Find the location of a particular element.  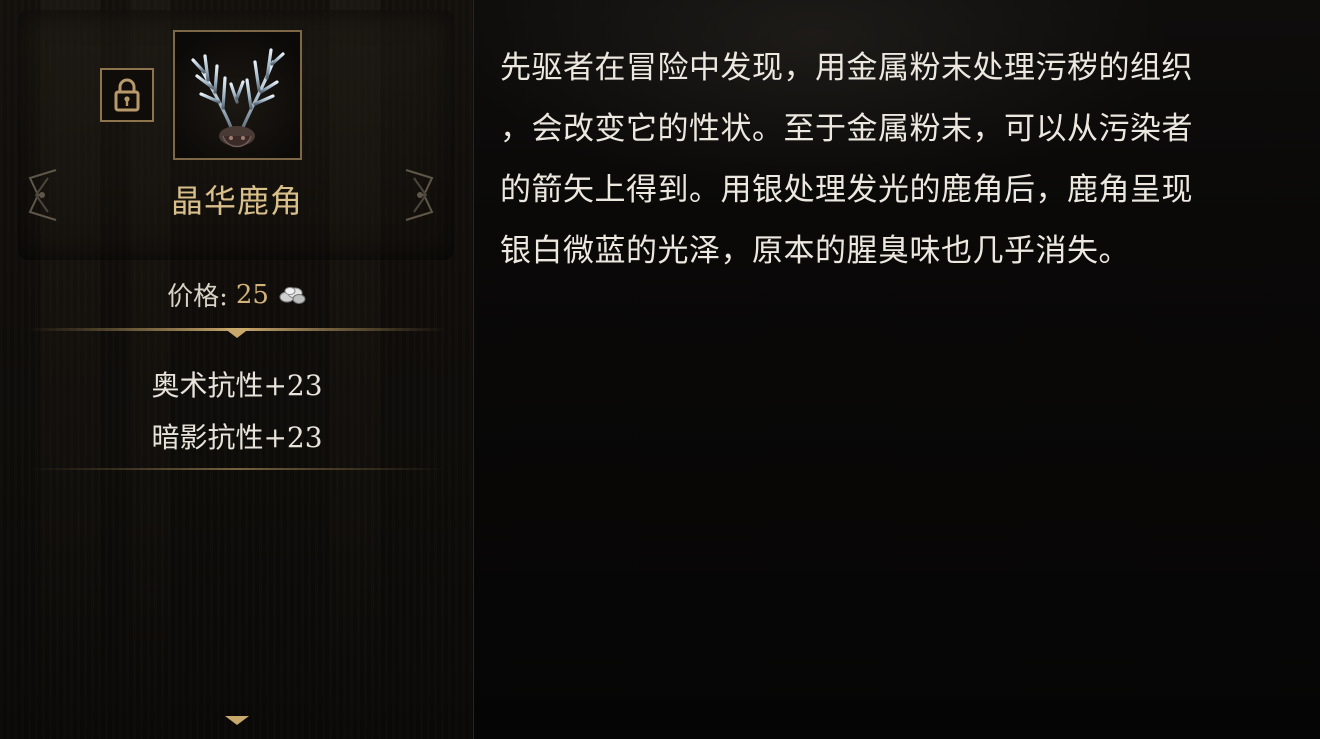

scroll-down-arrow-icon is located at coordinates (237, 720).